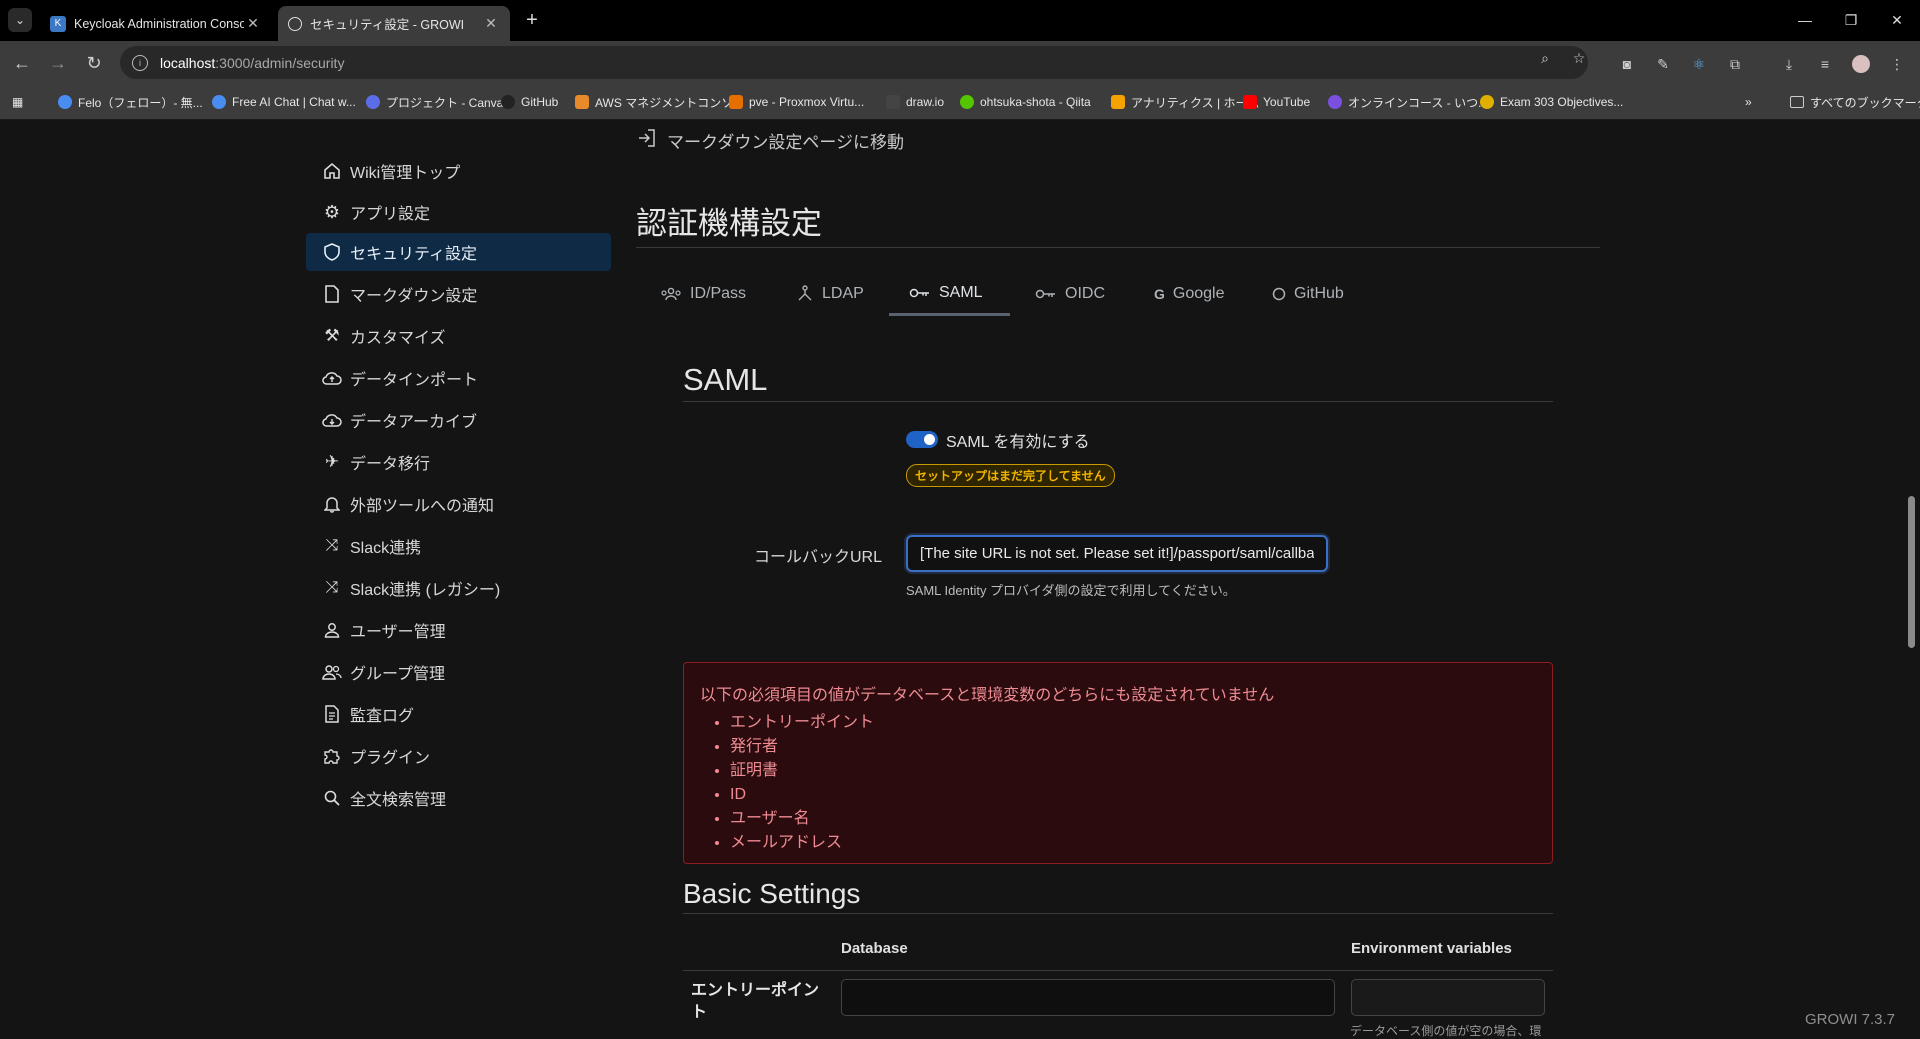  I want to click on sidebar-item-slack-legacy: ⤨ Slack連携 (レガシー), so click(458, 588).